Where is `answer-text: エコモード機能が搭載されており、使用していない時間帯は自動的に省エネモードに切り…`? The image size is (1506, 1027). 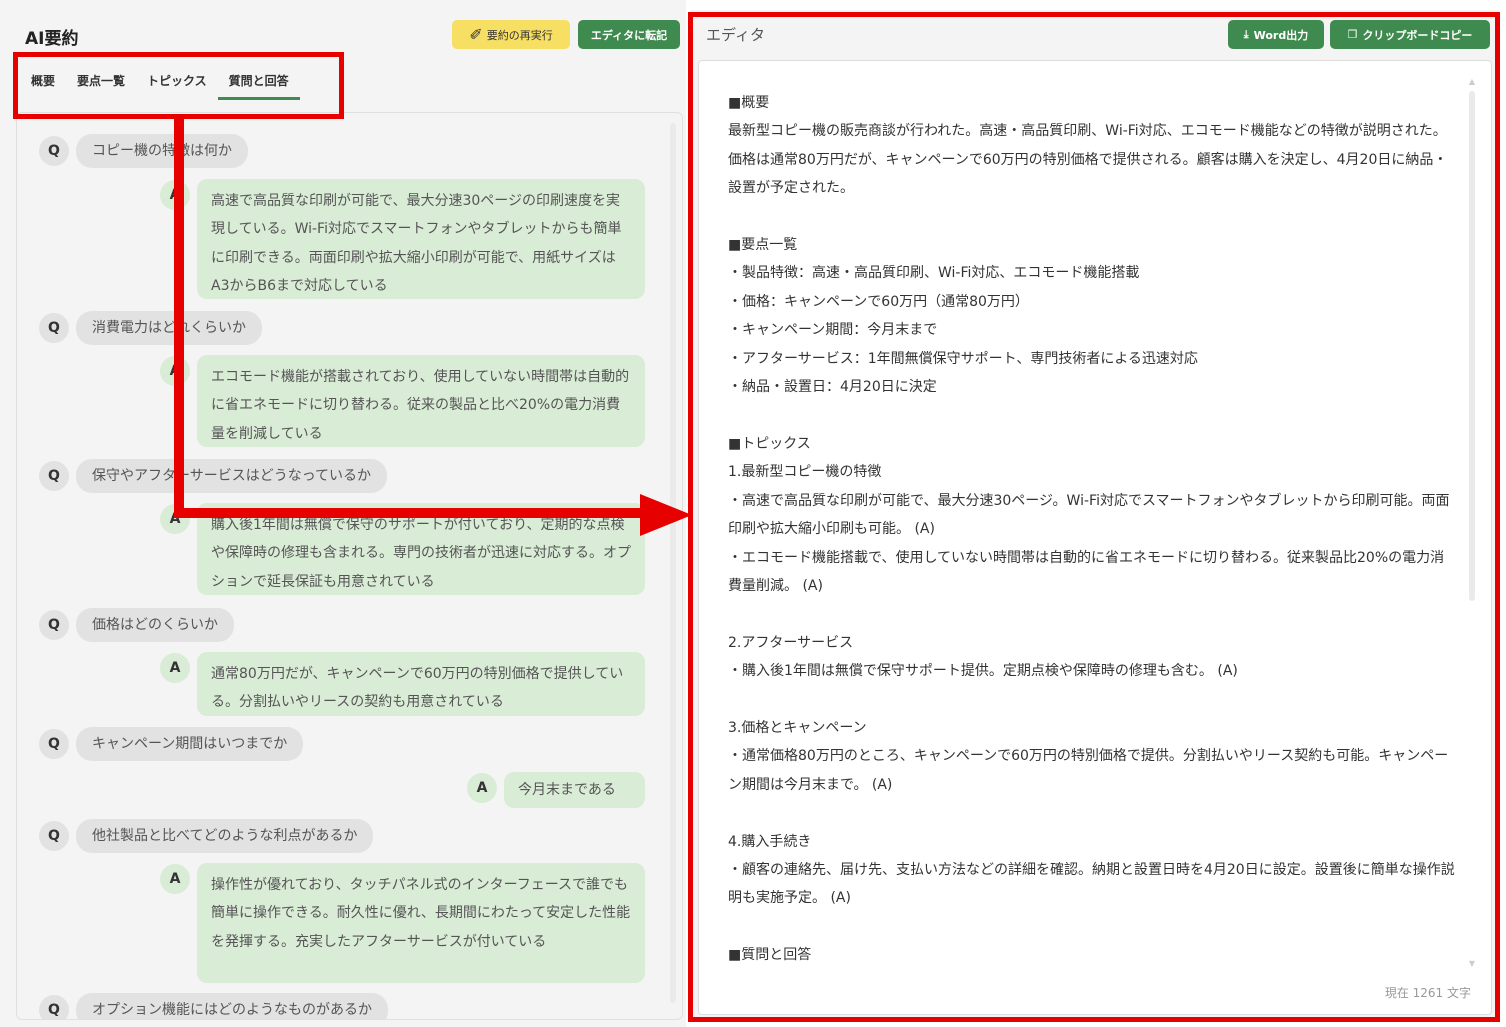
answer-text: エコモード機能が搭載されており、使用していない時間帯は自動的に省エネモードに切り… is located at coordinates (421, 401).